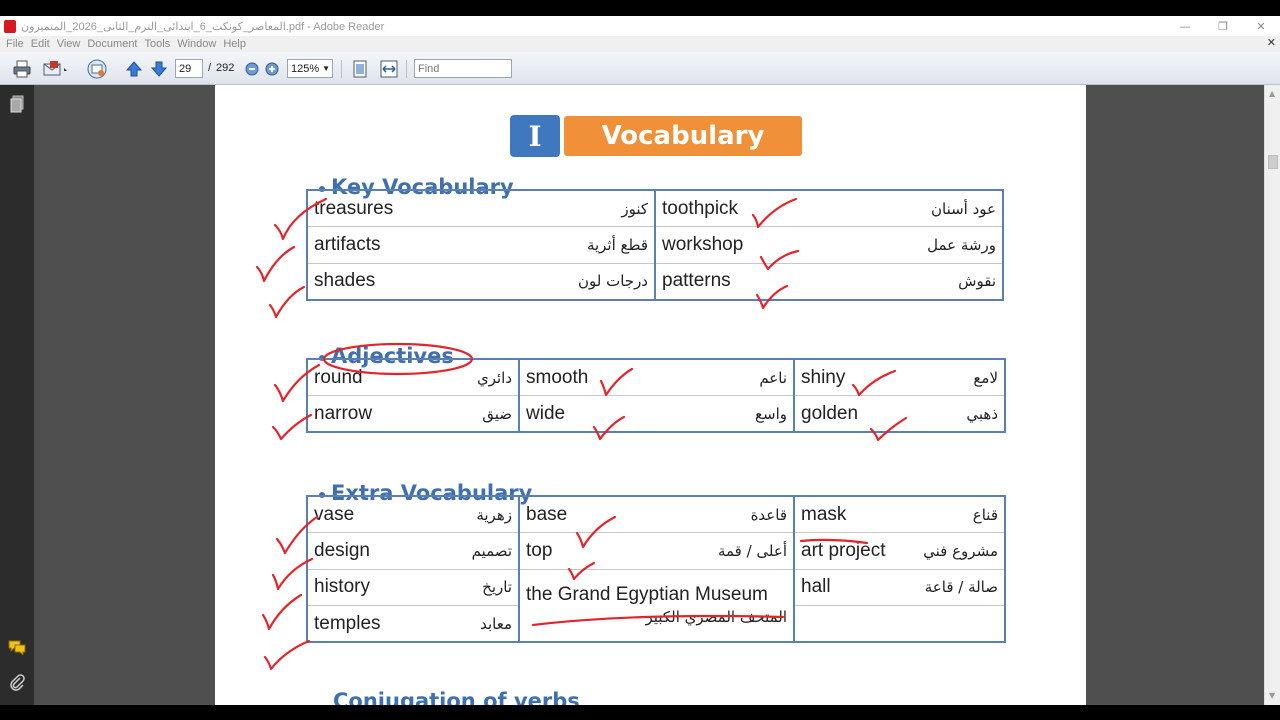 The image size is (1280, 720). Describe the element at coordinates (494, 514) in the screenshot. I see `vocab-ar: زهرية` at that location.